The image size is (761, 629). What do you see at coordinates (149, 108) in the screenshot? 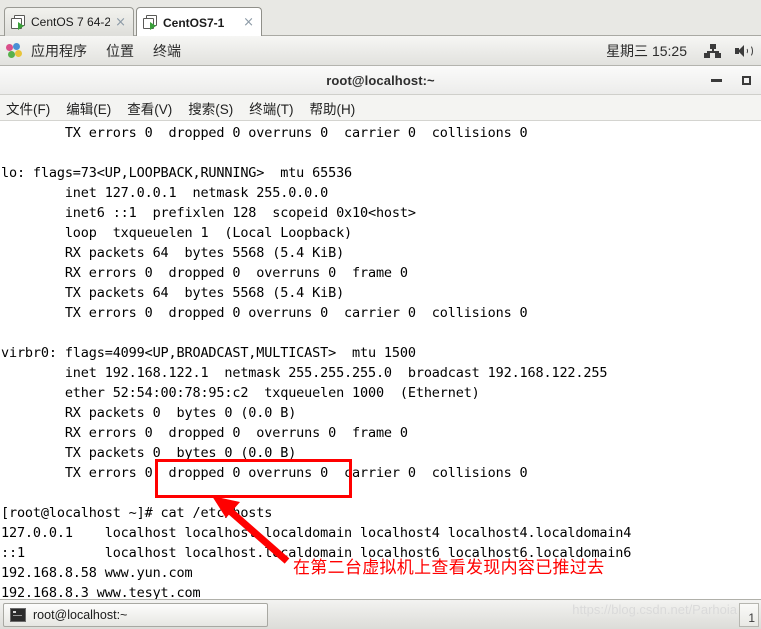
I see `menu-view: 查看(V)` at bounding box center [149, 108].